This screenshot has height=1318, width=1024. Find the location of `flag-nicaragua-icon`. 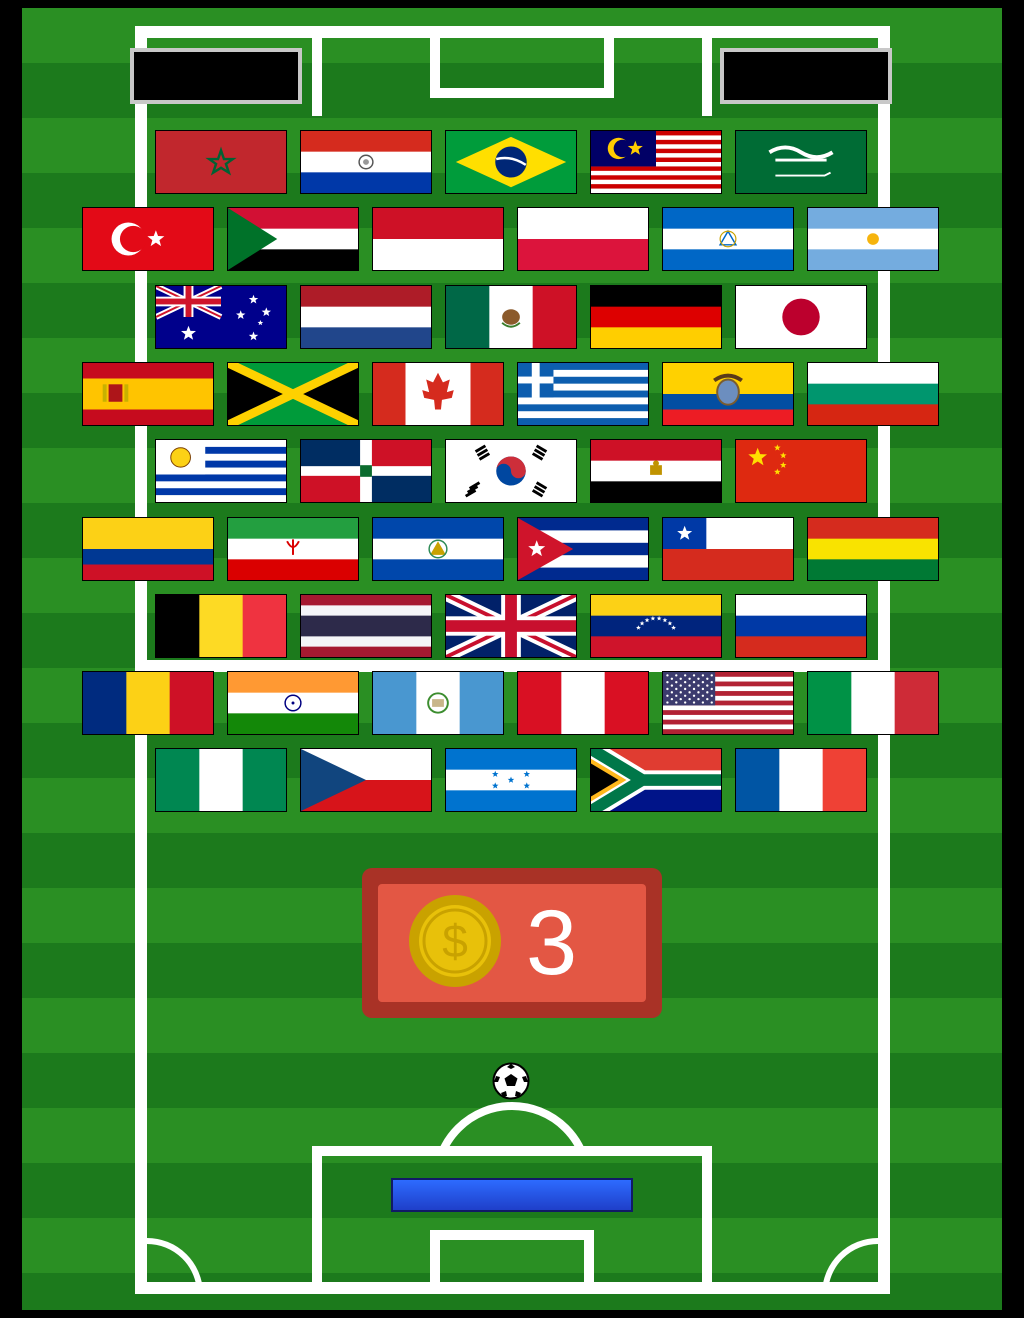

flag-nicaragua-icon is located at coordinates (728, 239).